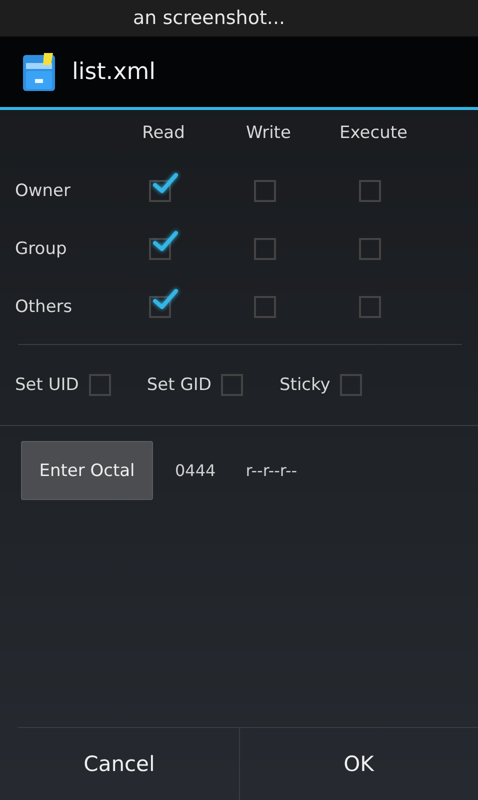 This screenshot has width=478, height=800. I want to click on row-label: Owner, so click(43, 191).